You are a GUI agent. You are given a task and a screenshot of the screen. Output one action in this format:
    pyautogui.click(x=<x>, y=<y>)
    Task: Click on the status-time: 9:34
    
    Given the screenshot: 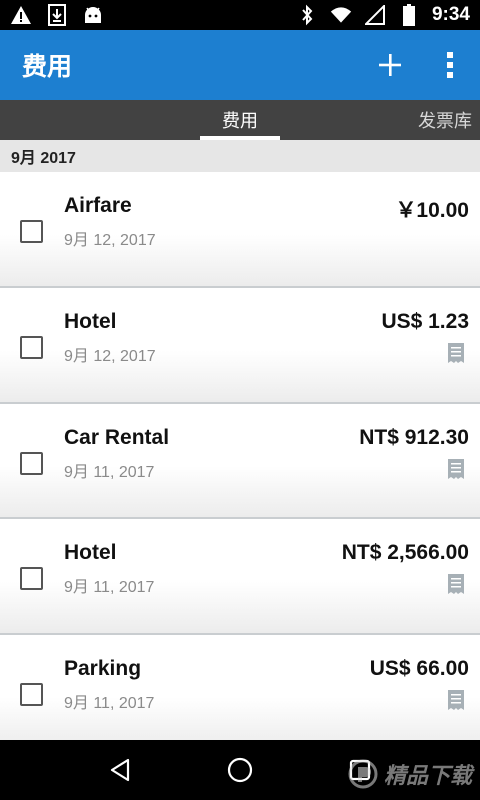 What is the action you would take?
    pyautogui.click(x=450, y=14)
    